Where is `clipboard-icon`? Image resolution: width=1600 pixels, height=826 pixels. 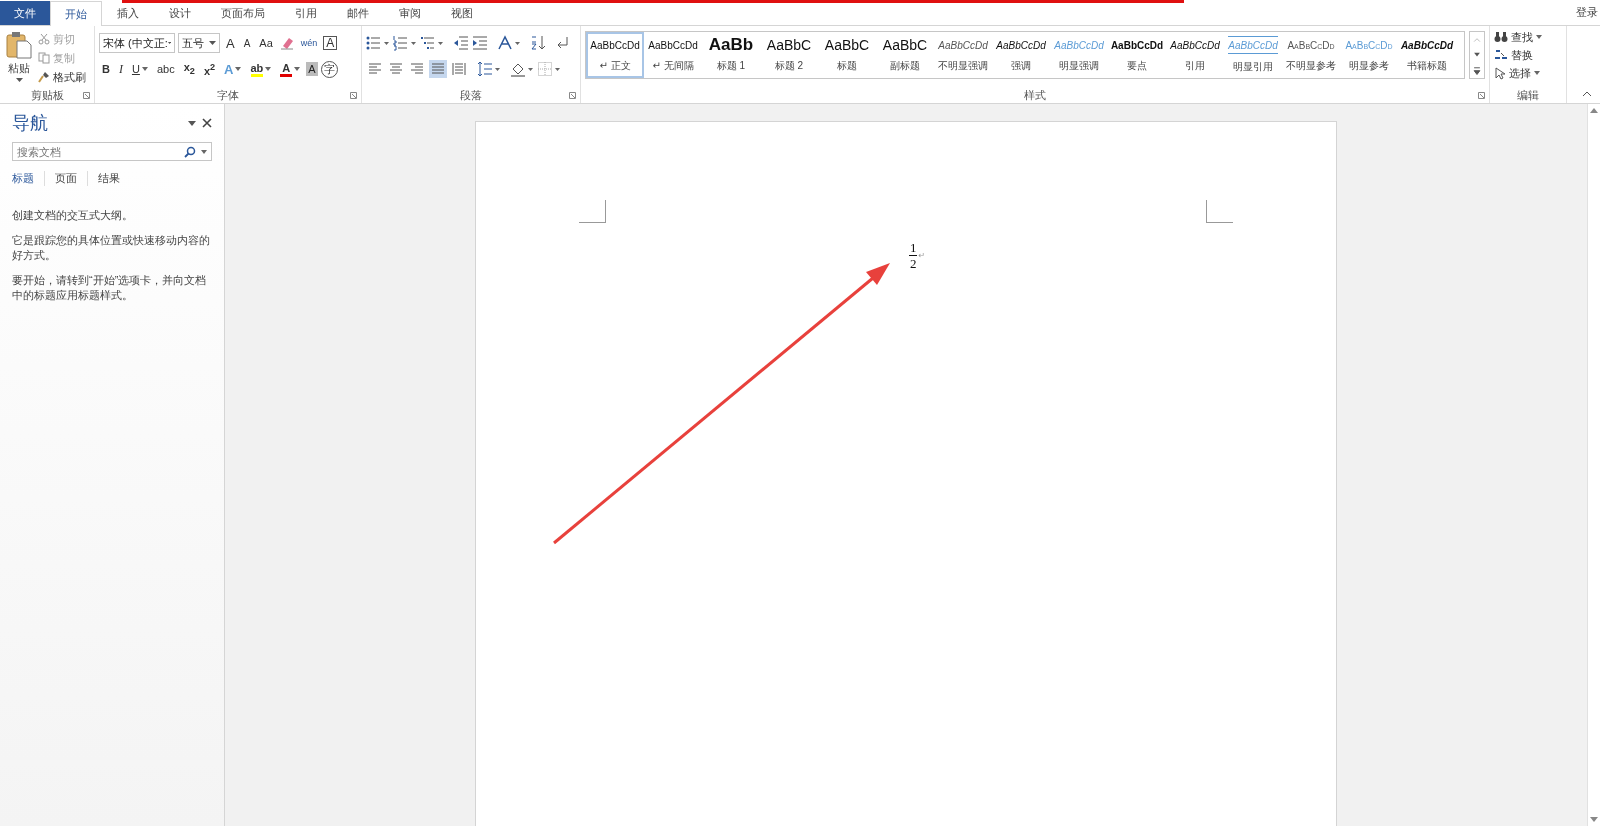
clipboard-icon is located at coordinates (19, 45).